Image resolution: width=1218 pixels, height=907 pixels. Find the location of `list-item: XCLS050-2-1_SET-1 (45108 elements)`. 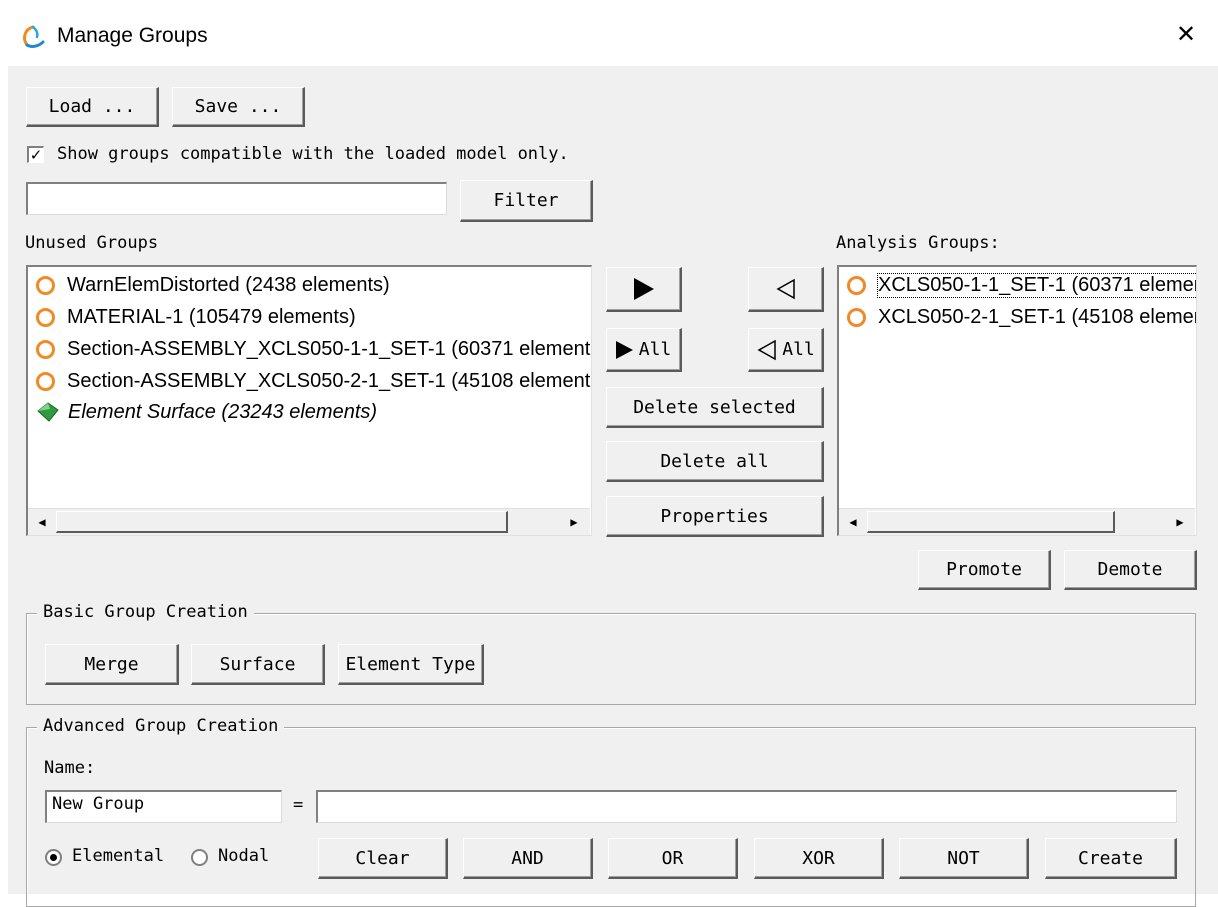

list-item: XCLS050-2-1_SET-1 (45108 elements) is located at coordinates (1022, 317).